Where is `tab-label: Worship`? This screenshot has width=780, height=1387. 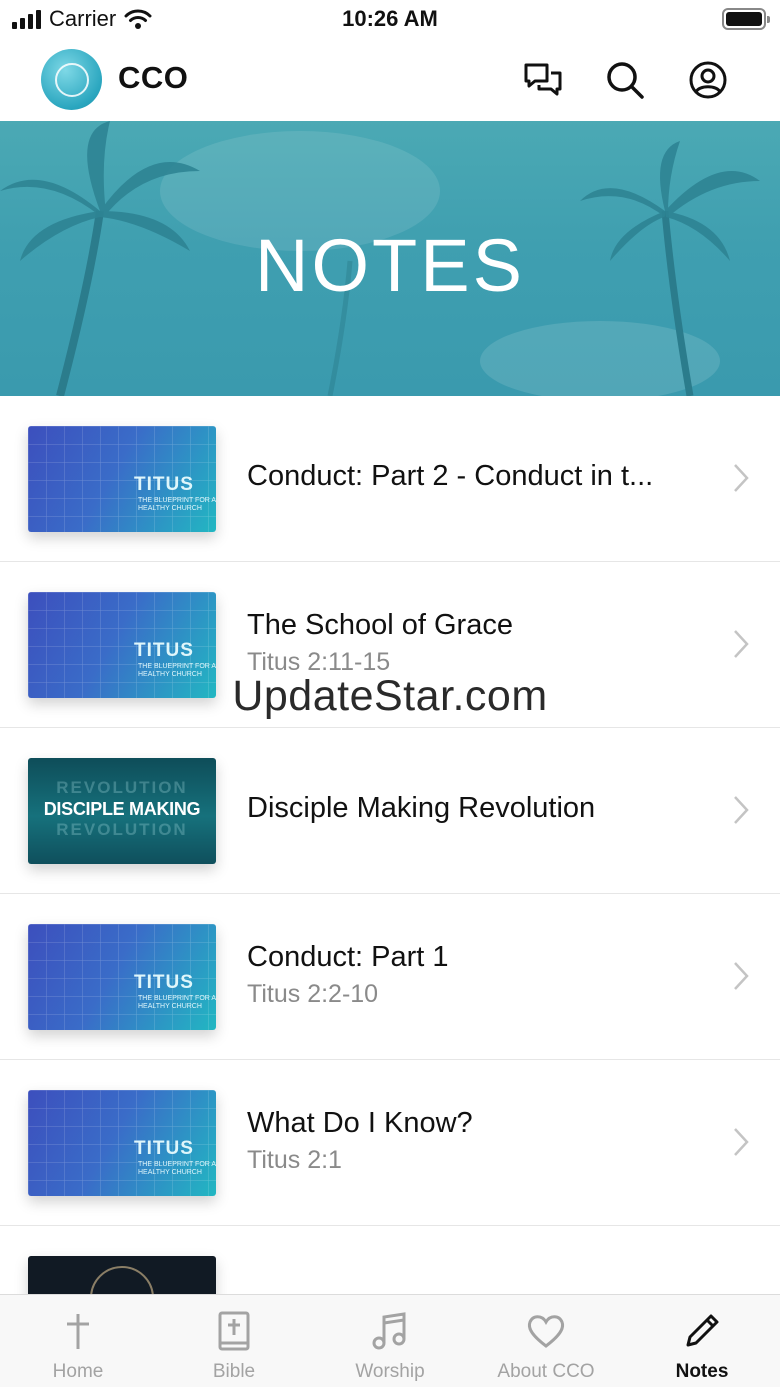
tab-label: Worship is located at coordinates (390, 1371).